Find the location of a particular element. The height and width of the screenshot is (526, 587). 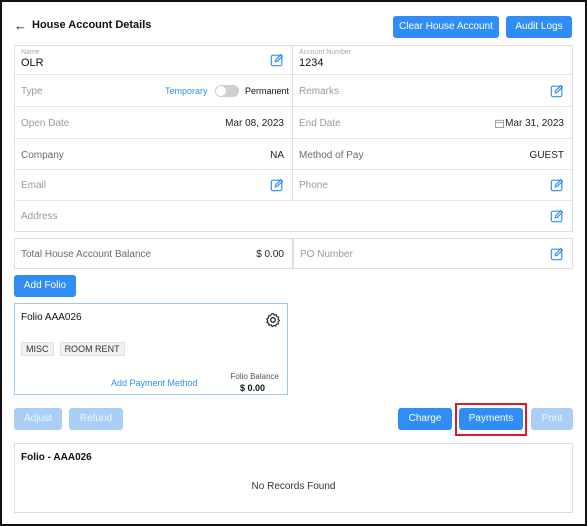

account-number-row: Account Number 1234 is located at coordinates (432, 60).